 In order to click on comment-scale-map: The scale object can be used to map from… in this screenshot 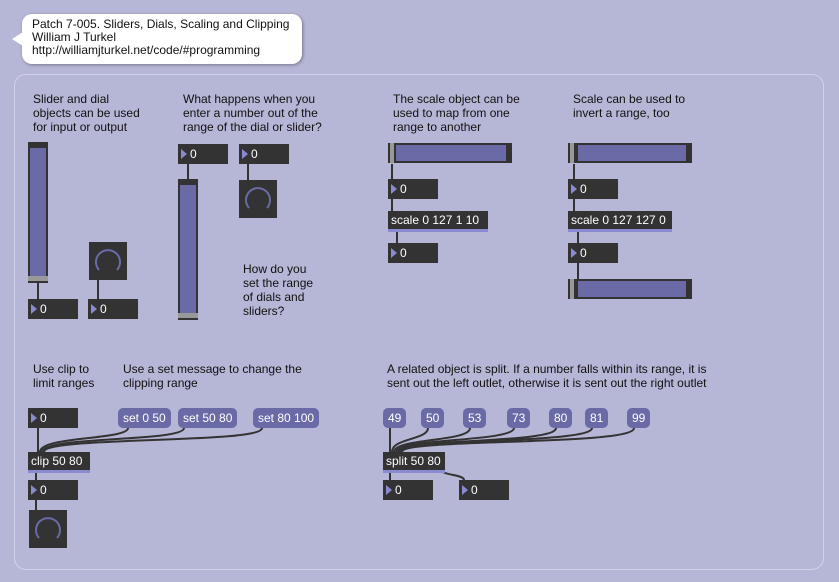, I will do `click(456, 113)`.